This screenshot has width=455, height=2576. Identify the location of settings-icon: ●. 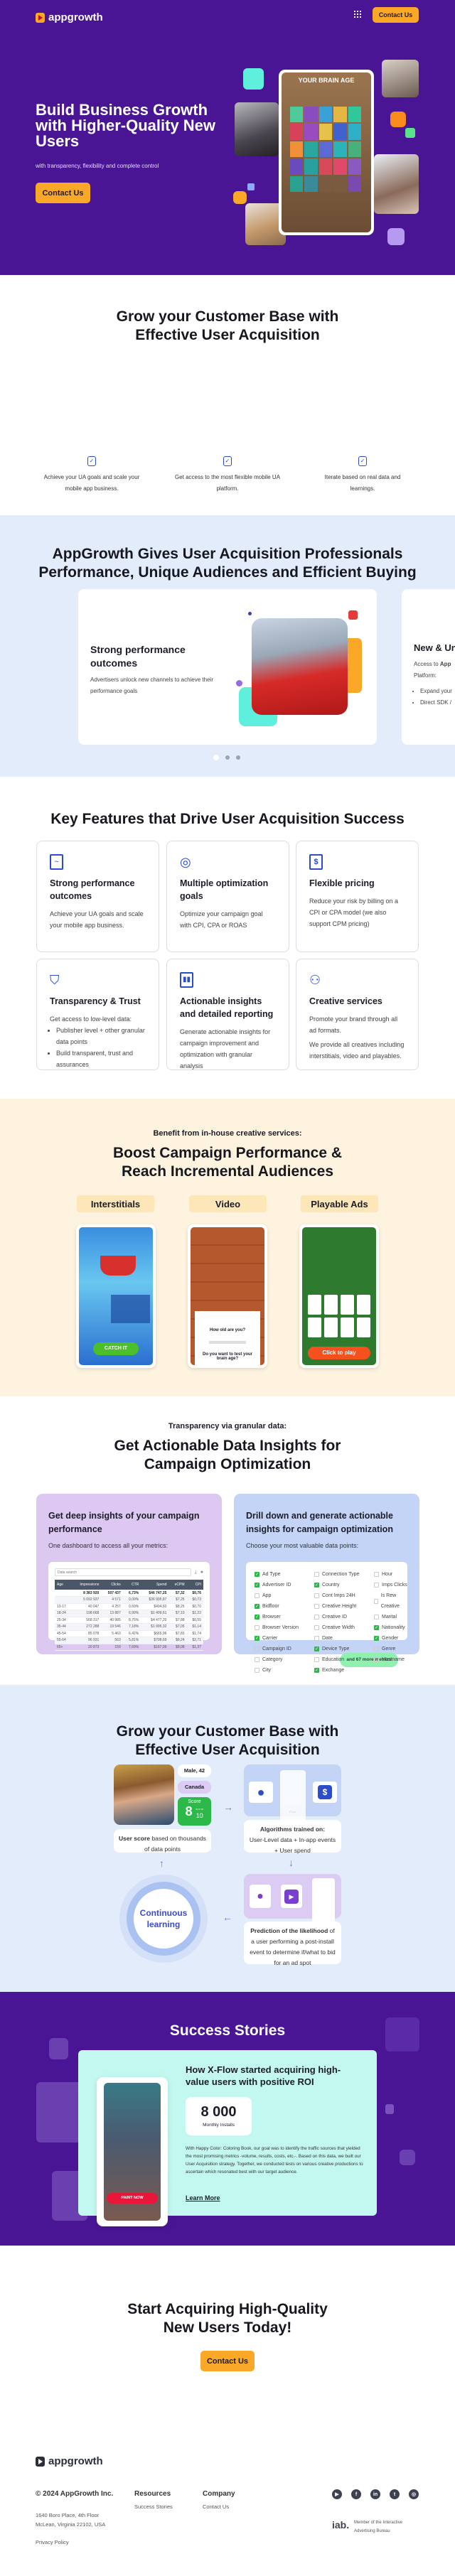
(201, 1573).